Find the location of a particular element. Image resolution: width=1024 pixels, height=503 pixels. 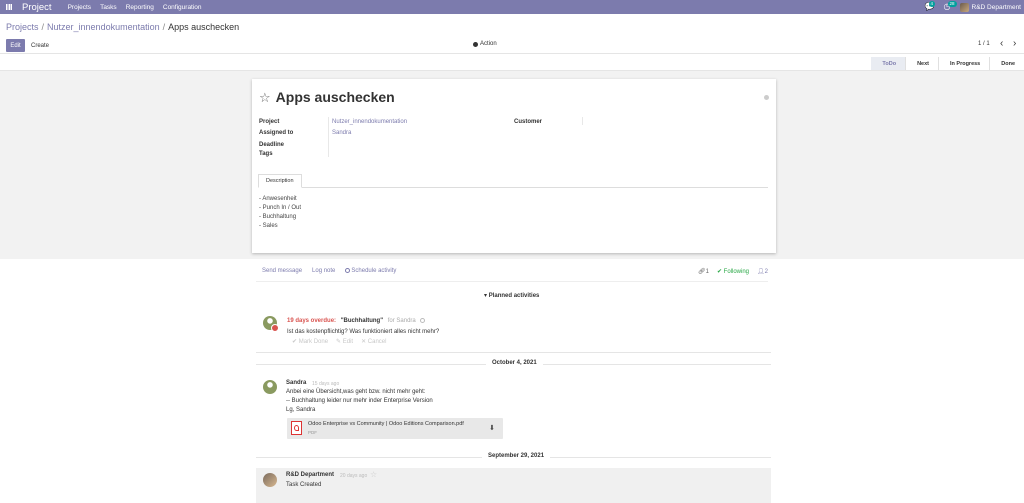

tab-description: Description is located at coordinates (280, 181).